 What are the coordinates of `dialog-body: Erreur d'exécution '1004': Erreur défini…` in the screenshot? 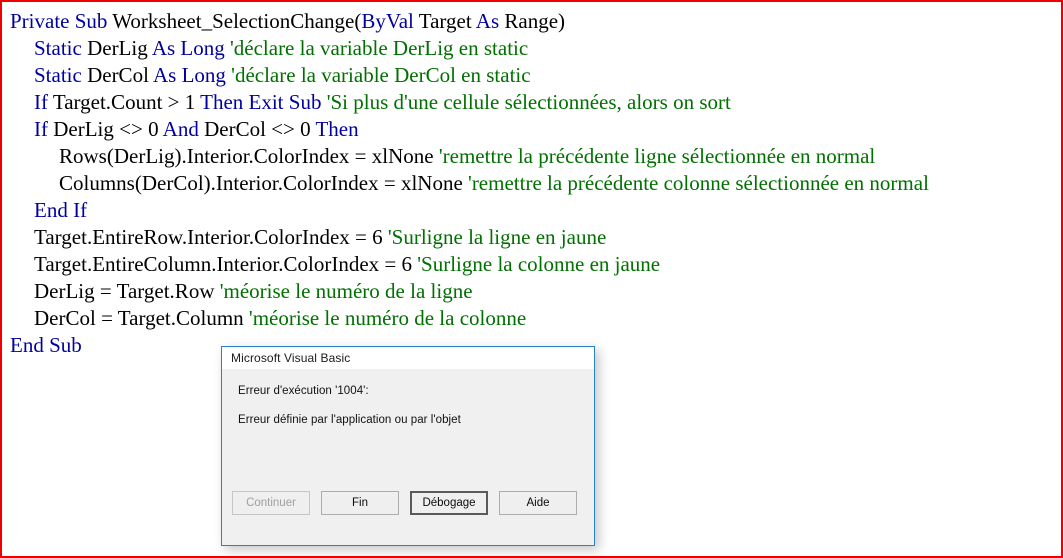 It's located at (408, 446).